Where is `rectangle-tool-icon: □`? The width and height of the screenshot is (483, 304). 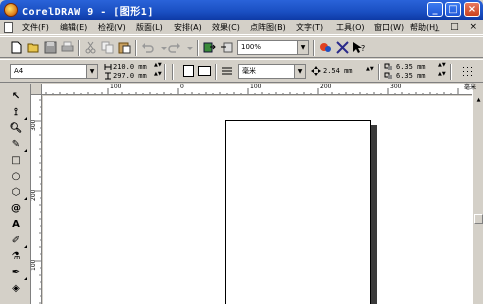
rectangle-tool-icon: □ is located at coordinates (16, 161).